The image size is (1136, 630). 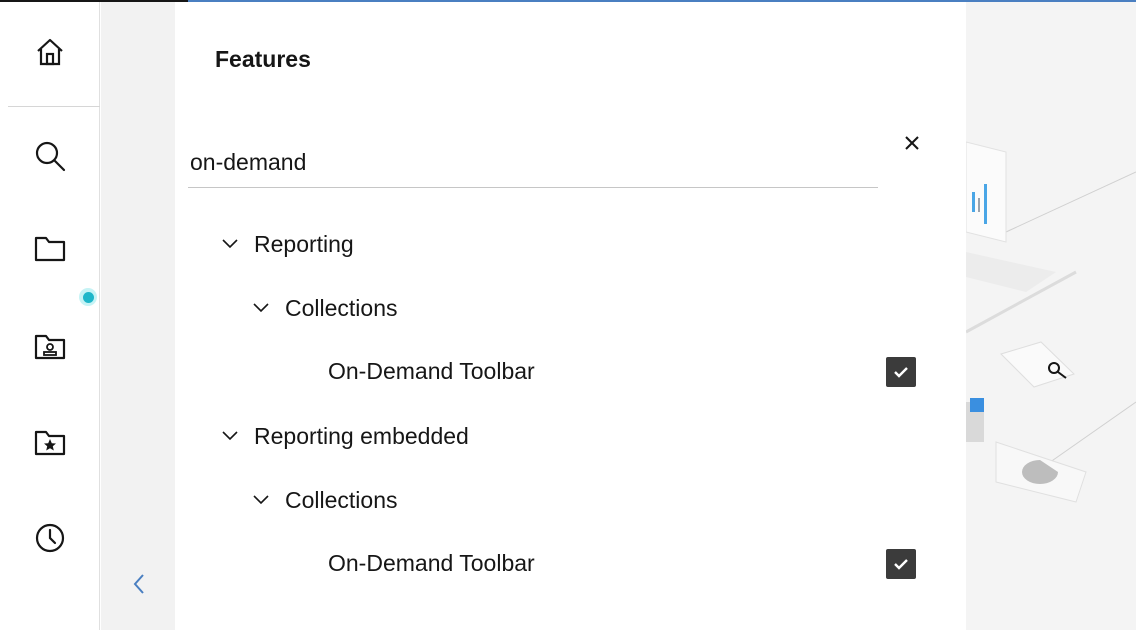 What do you see at coordinates (1051, 322) in the screenshot?
I see `isometric-illustration` at bounding box center [1051, 322].